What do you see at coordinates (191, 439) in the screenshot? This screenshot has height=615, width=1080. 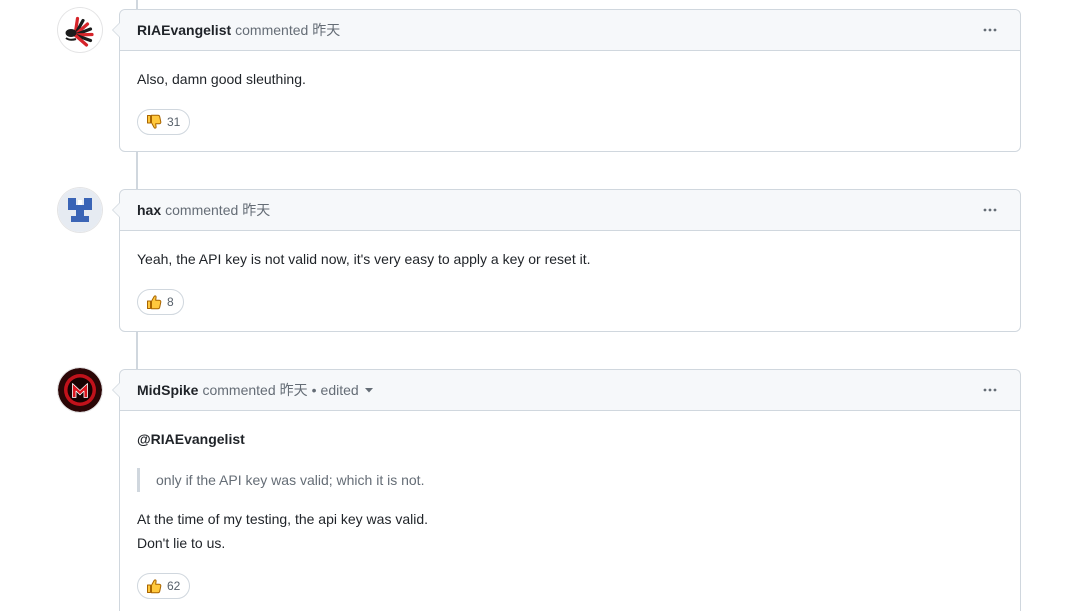 I see `user-mention-link: @RIAEvangelist` at bounding box center [191, 439].